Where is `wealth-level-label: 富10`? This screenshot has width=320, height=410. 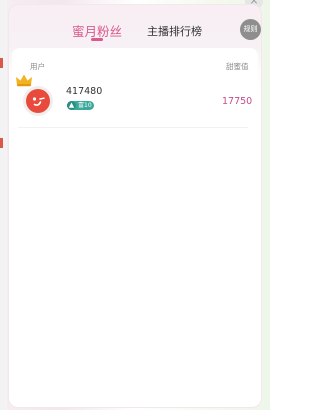 wealth-level-label: 富10 is located at coordinates (85, 105).